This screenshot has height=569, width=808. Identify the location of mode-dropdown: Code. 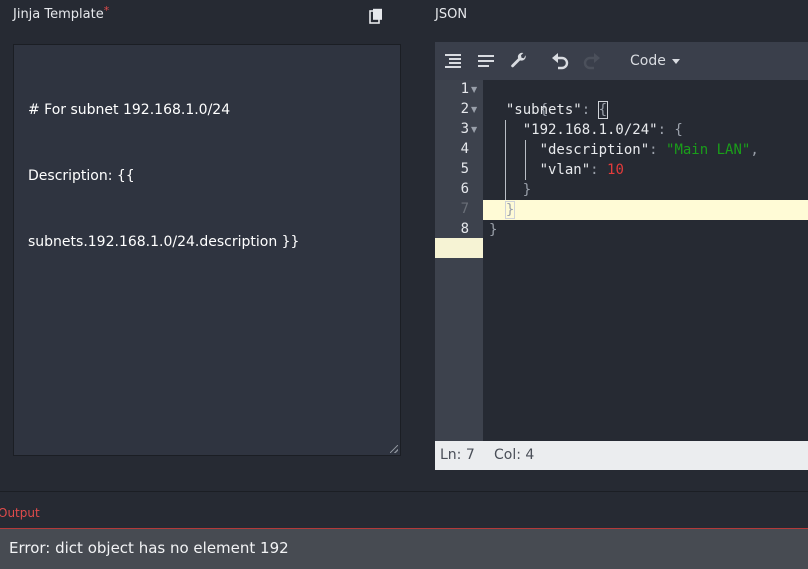
(655, 61).